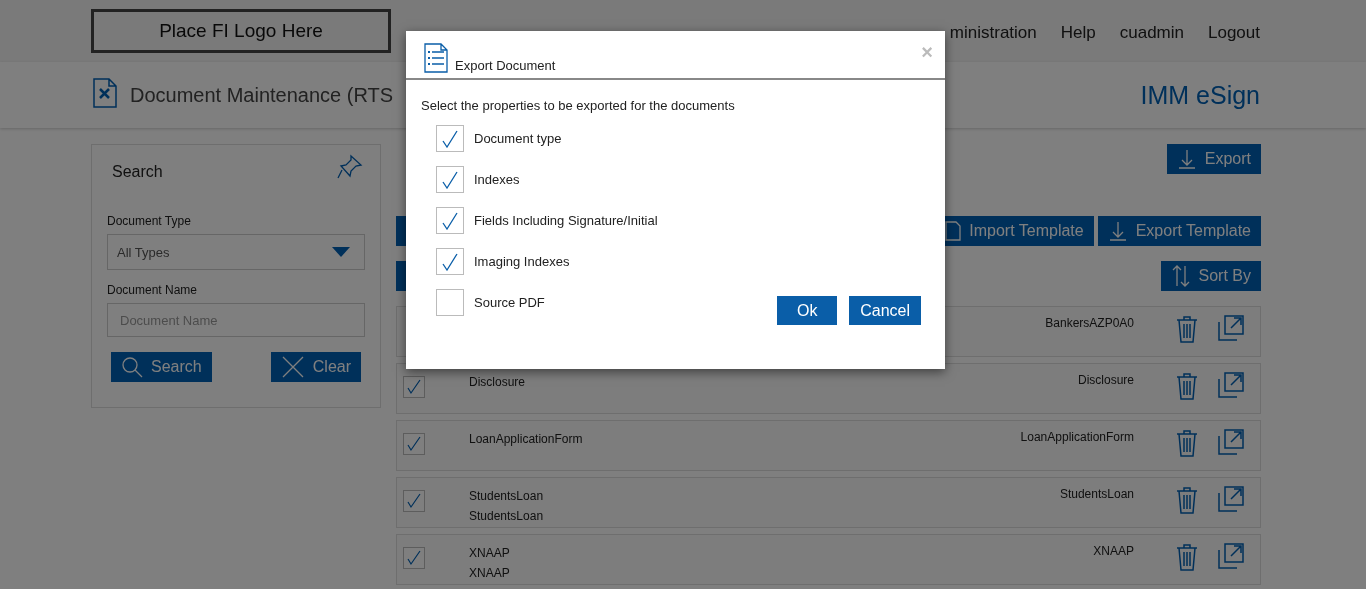 This screenshot has width=1366, height=589. What do you see at coordinates (497, 179) in the screenshot?
I see `option-label: Indexes` at bounding box center [497, 179].